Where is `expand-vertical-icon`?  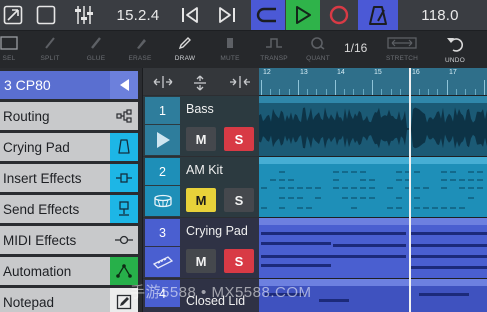
expand-vertical-icon is located at coordinates (200, 83).